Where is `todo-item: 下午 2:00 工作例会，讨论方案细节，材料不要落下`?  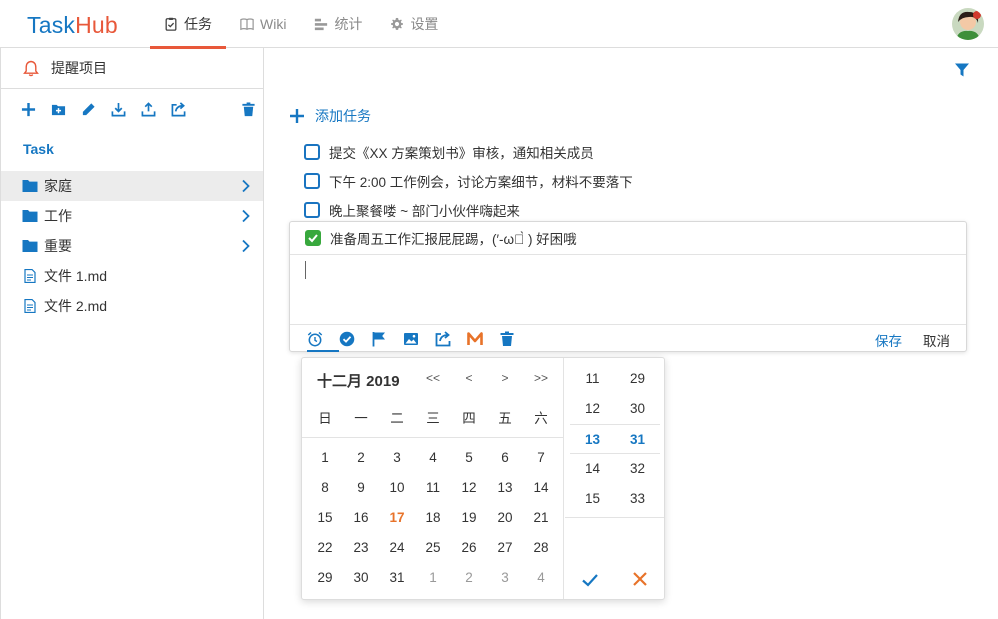 todo-item: 下午 2:00 工作例会，讨论方案细节，材料不要落下 is located at coordinates (468, 181).